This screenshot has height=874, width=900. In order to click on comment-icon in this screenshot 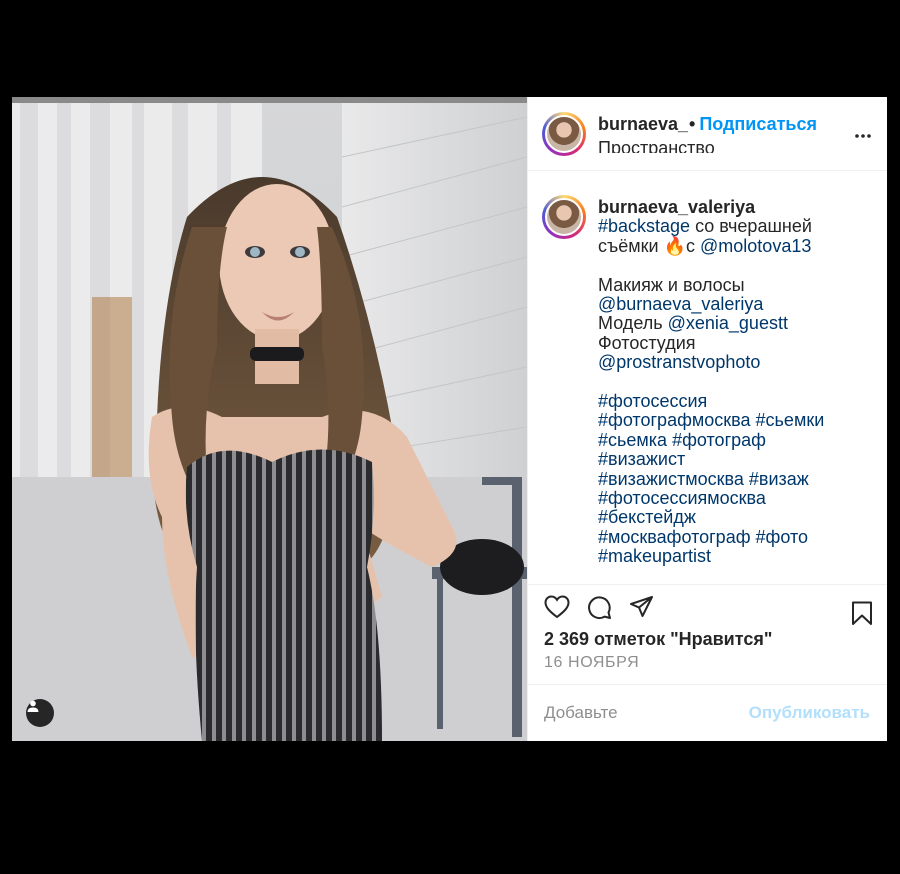, I will do `click(599, 607)`.